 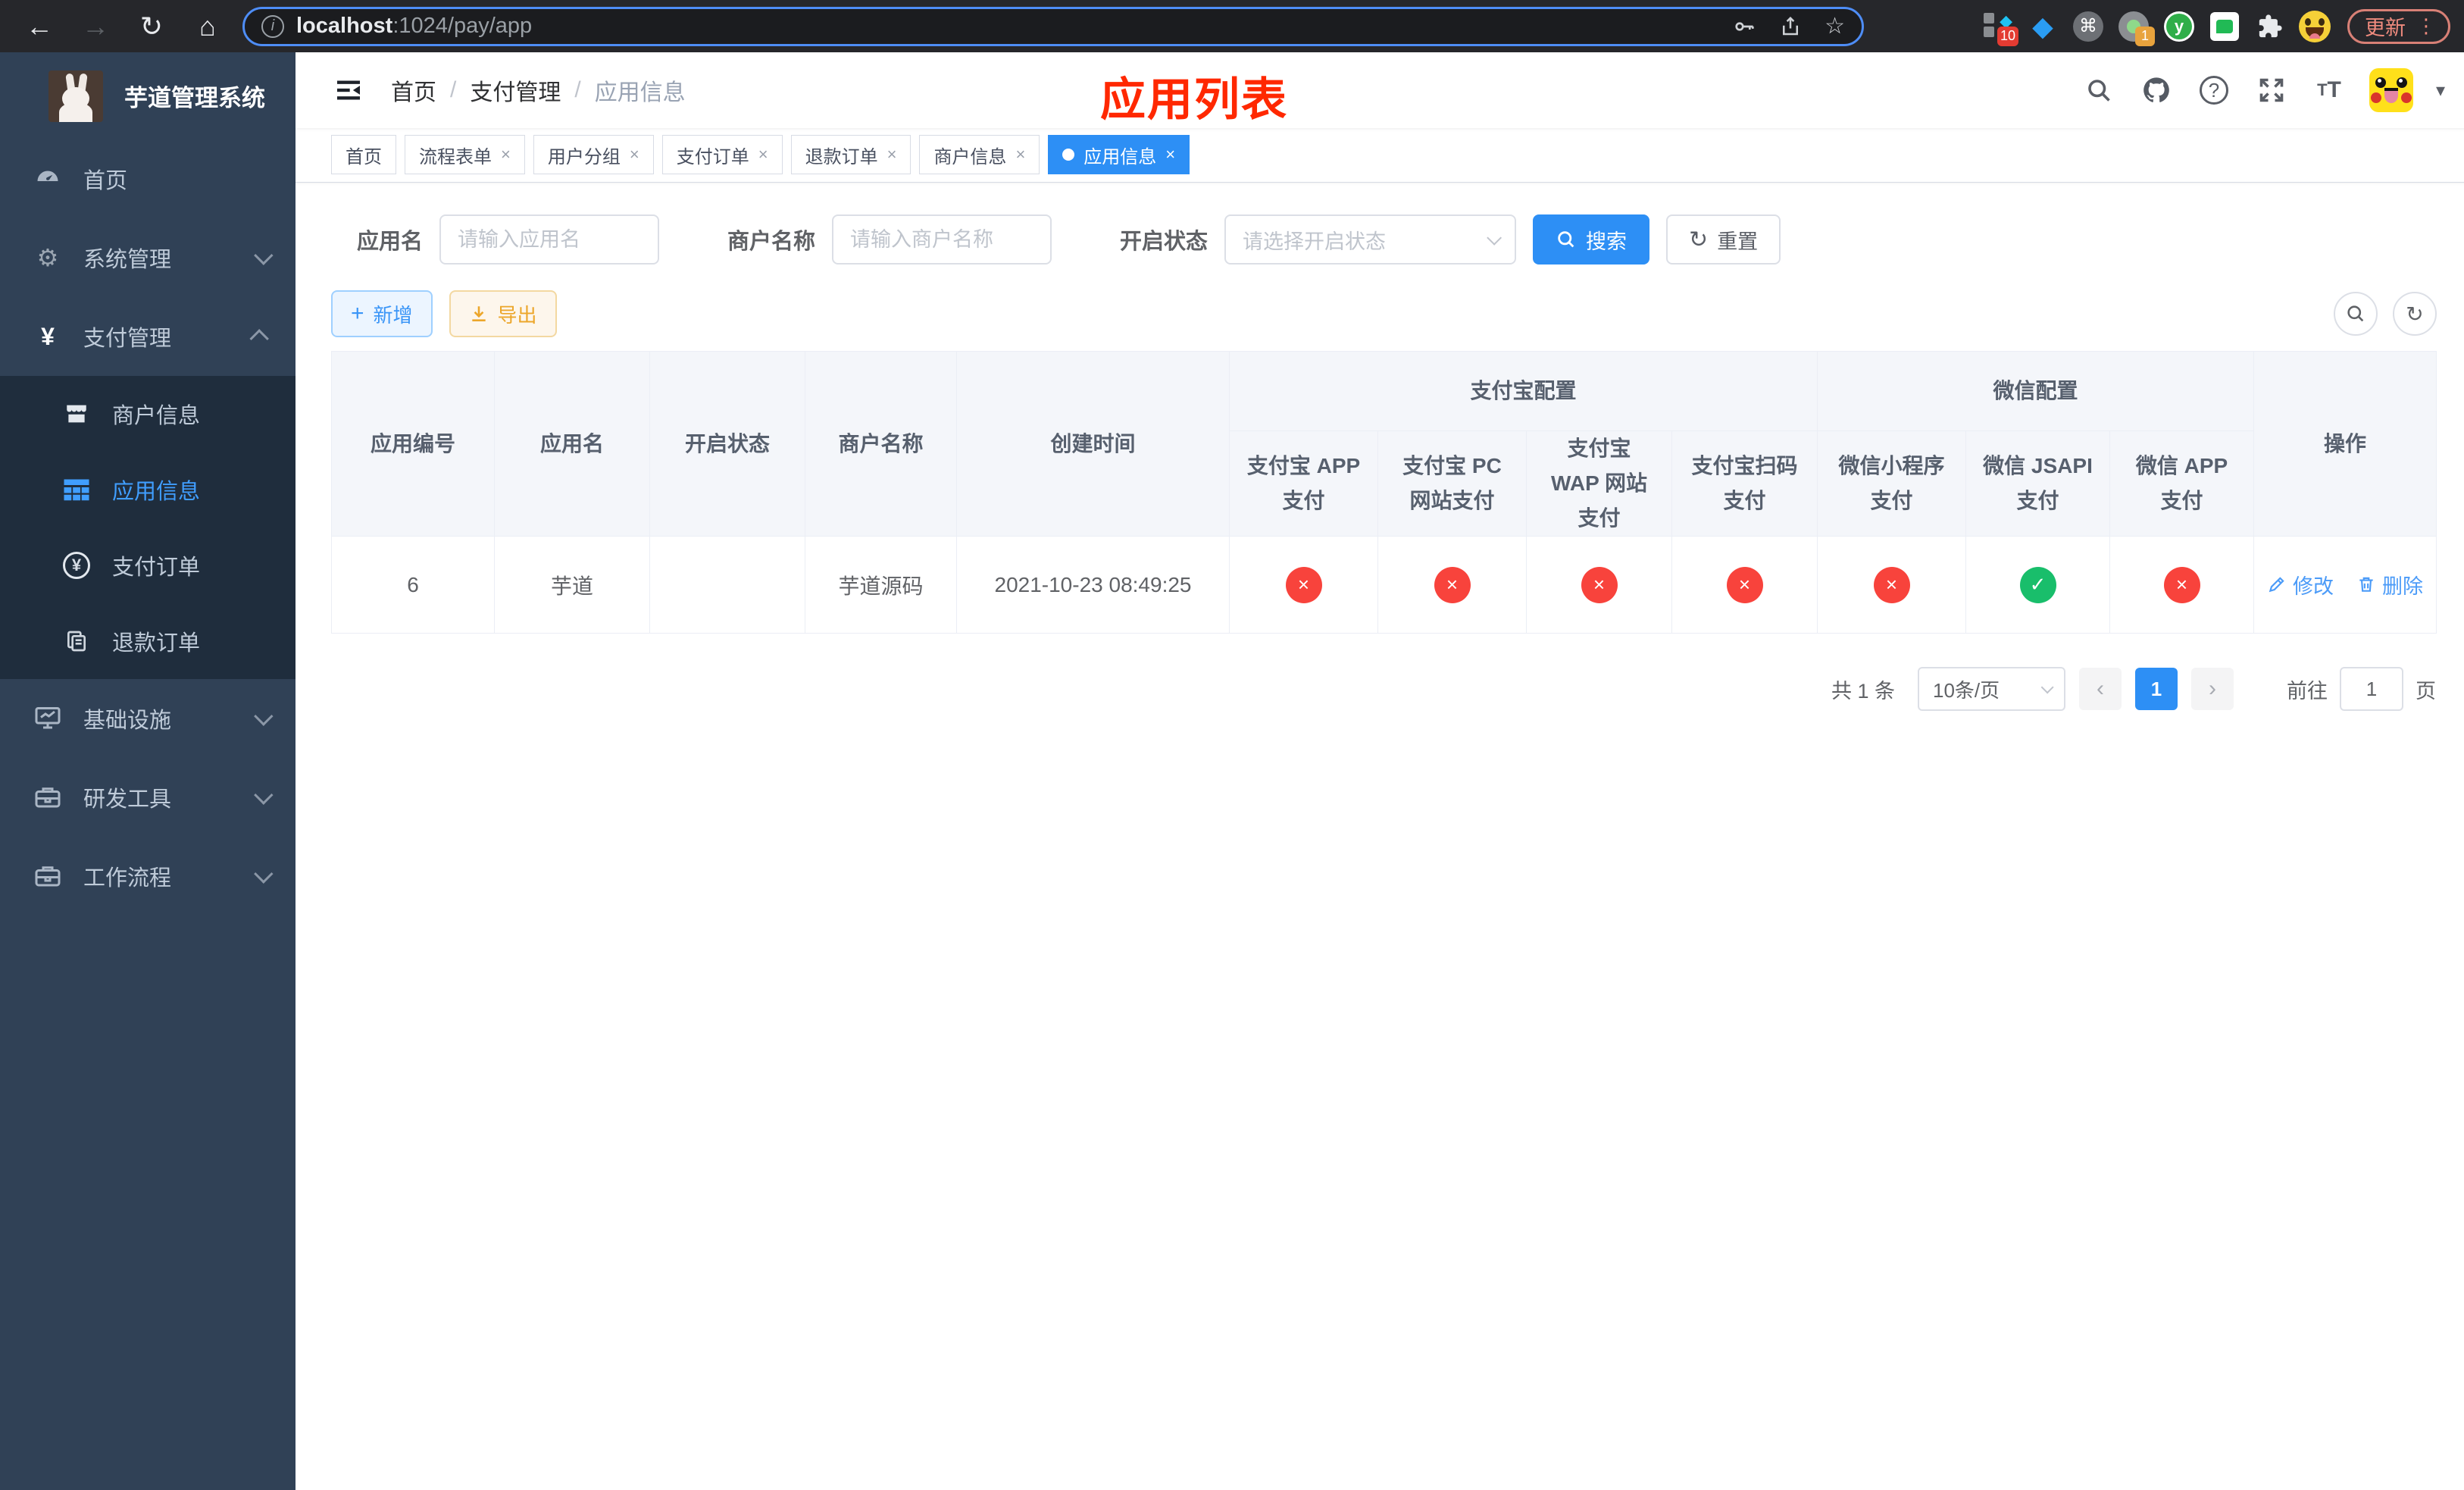 I want to click on breadcrumb: 首页 / 支付管理 / 应用信息, so click(x=538, y=90).